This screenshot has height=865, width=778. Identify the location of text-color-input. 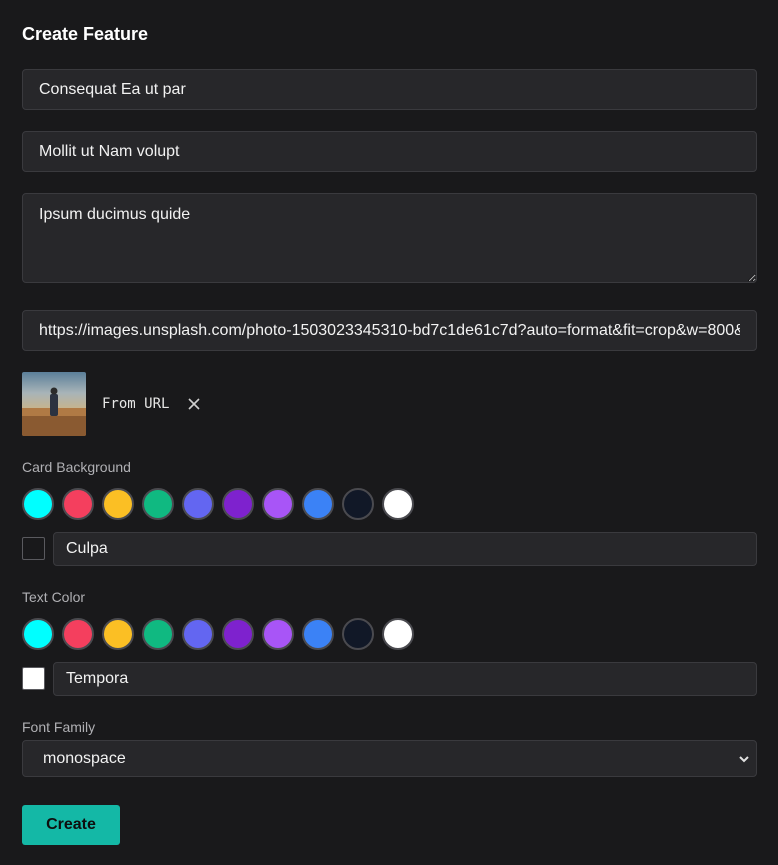
(405, 679).